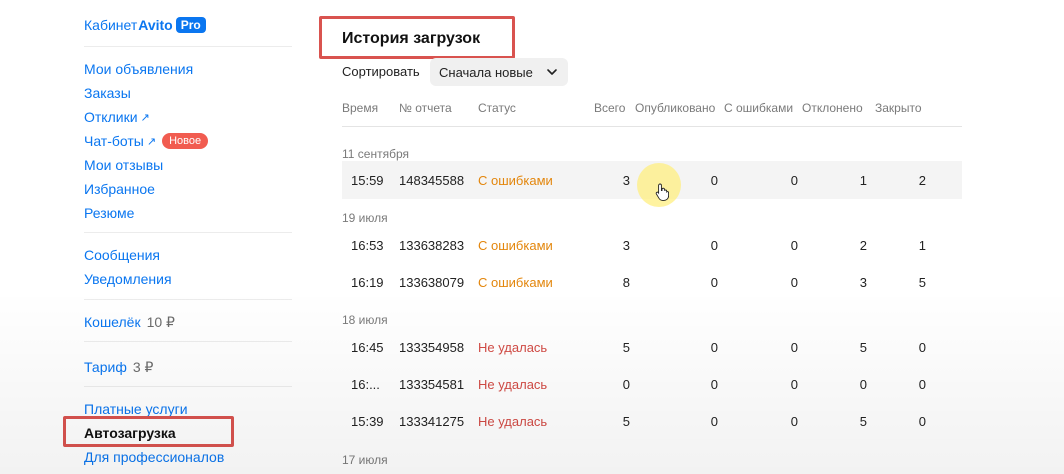 This screenshot has width=1064, height=474. What do you see at coordinates (652, 347) in the screenshot?
I see `table-row: 16:45 133354958 Не удалась 5 0 0 5 0` at bounding box center [652, 347].